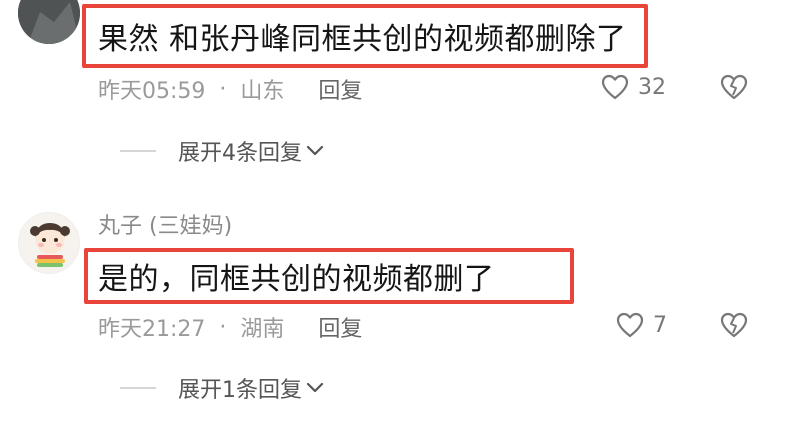 The width and height of the screenshot is (800, 425). What do you see at coordinates (262, 91) in the screenshot?
I see `comment-location: 山东` at bounding box center [262, 91].